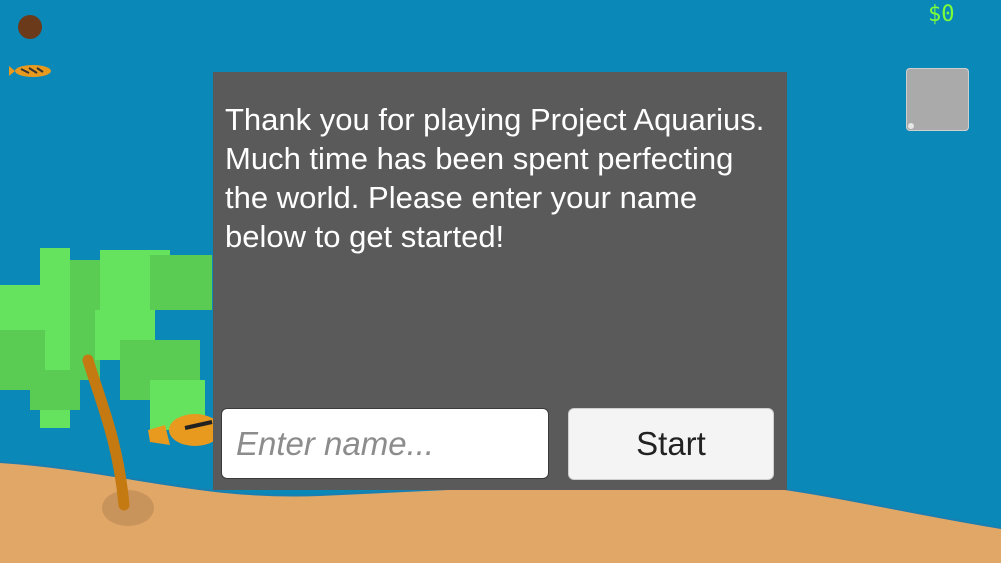 This screenshot has height=563, width=1001. I want to click on fish-icon, so click(30, 71).